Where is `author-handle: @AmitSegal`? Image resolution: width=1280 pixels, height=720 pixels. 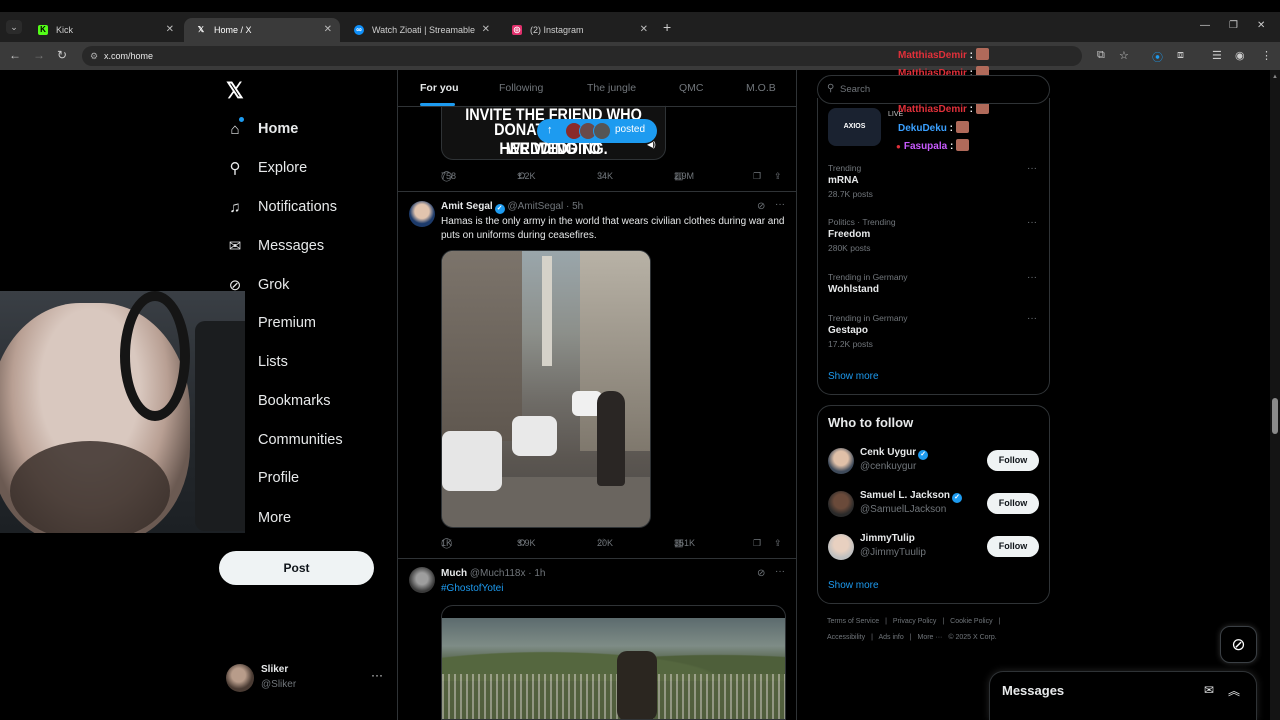
author-handle: @AmitSegal is located at coordinates (535, 206).